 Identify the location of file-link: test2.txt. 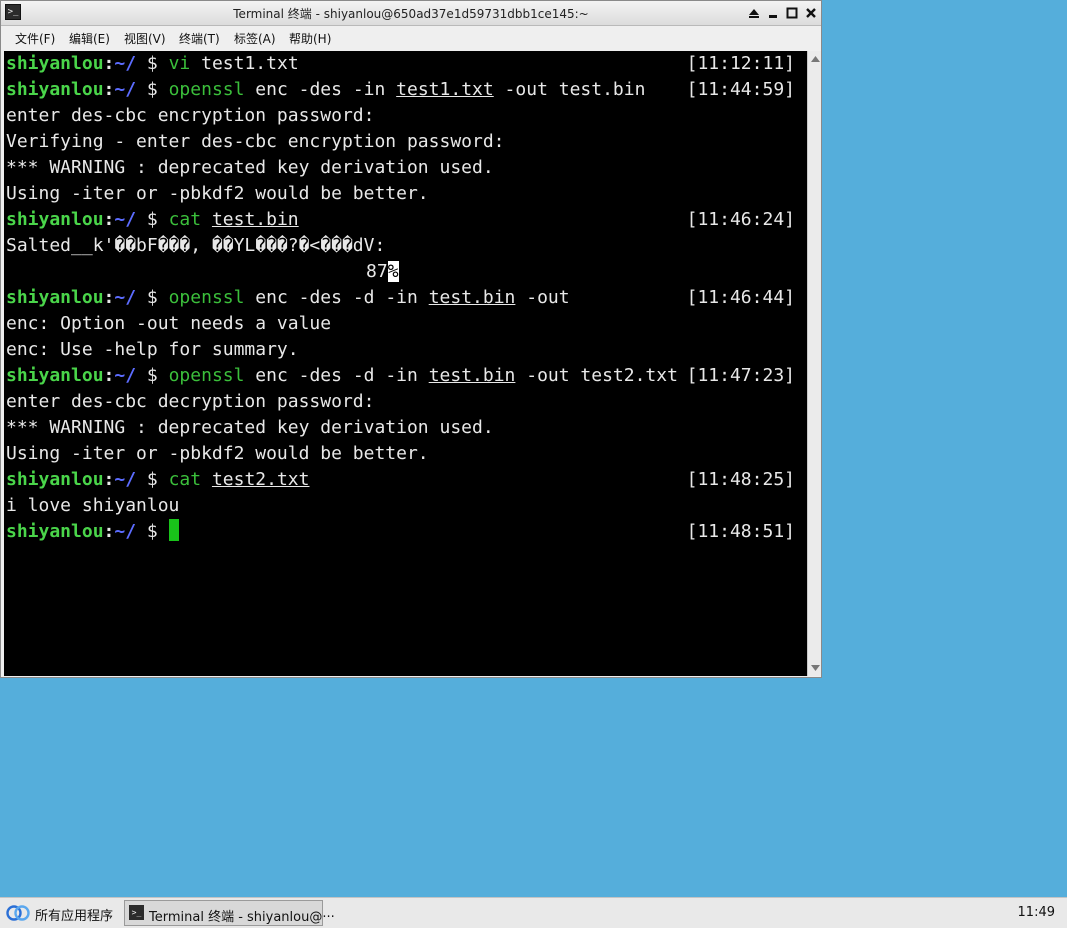
(261, 479).